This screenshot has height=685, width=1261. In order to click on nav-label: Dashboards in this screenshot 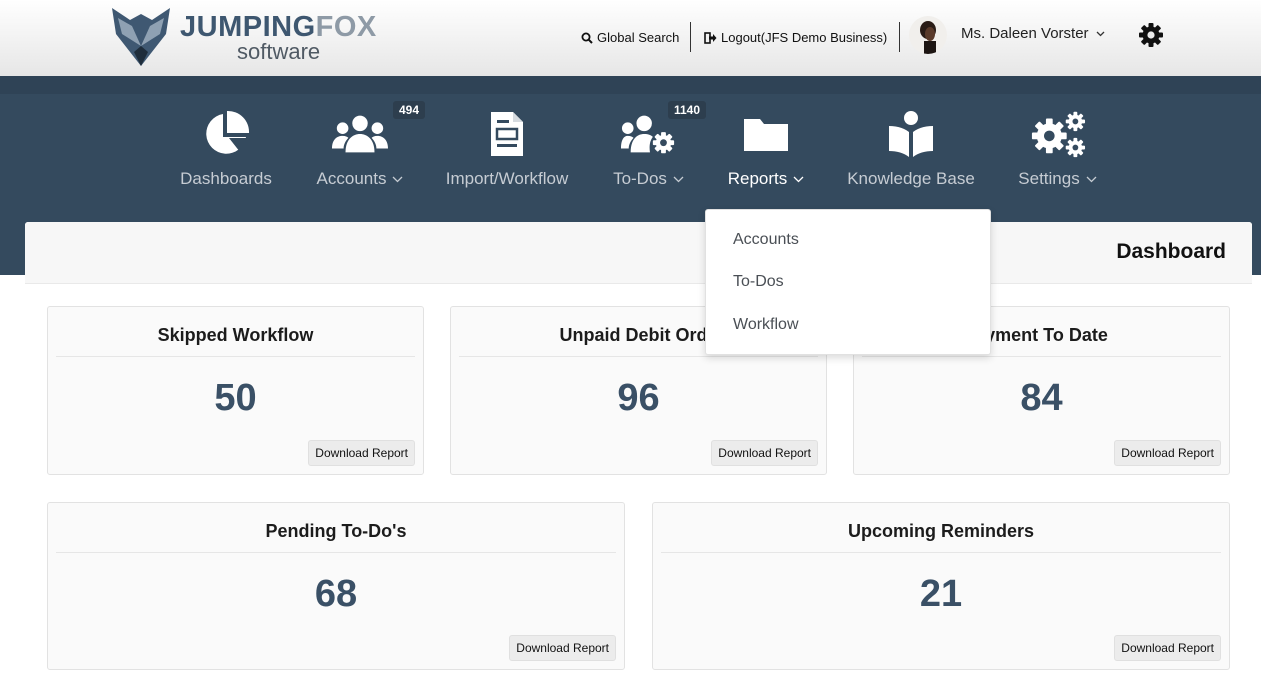, I will do `click(226, 179)`.